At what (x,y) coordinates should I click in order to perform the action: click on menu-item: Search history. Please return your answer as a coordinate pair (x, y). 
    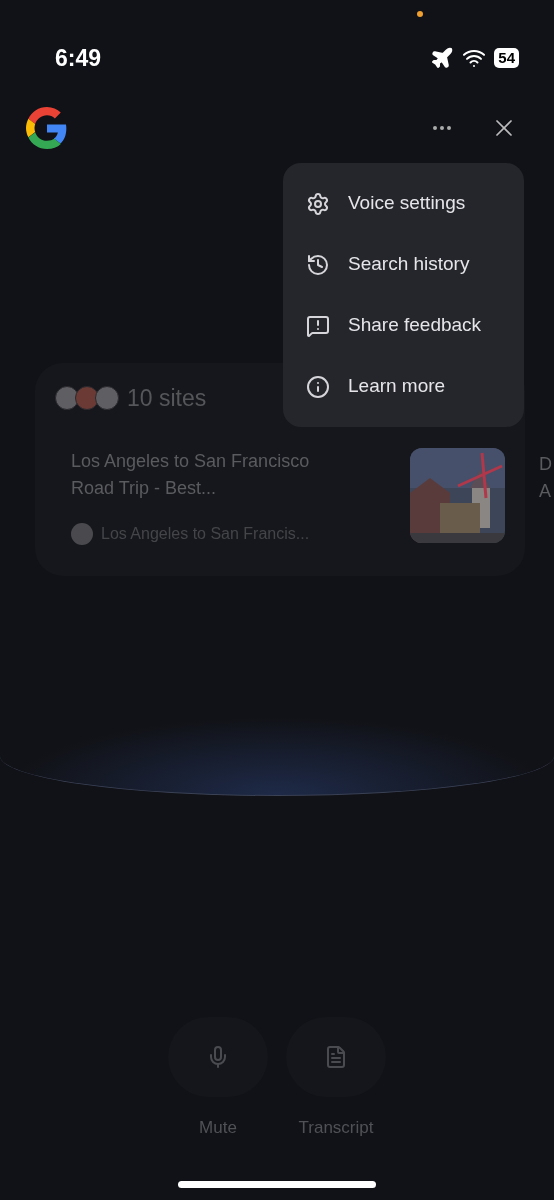
    Looking at the image, I should click on (403, 264).